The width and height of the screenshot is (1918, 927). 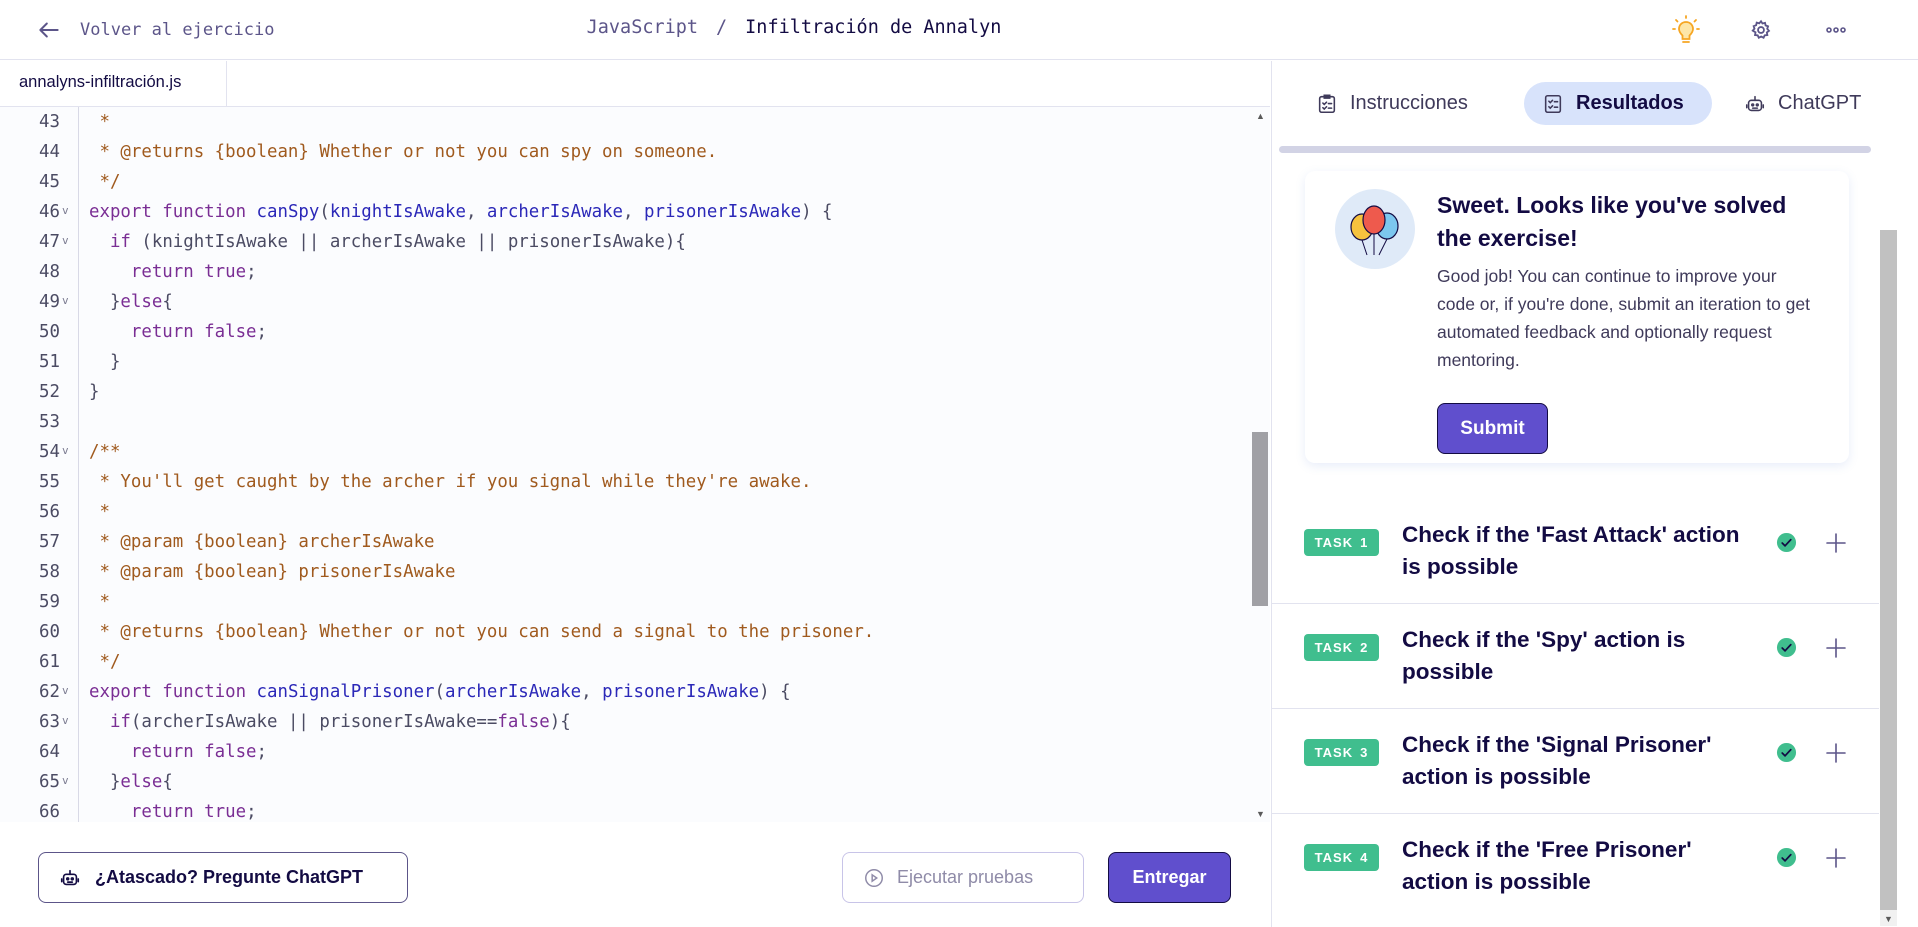 What do you see at coordinates (1260, 116) in the screenshot?
I see `scroll-up-arrow-icon: ▲` at bounding box center [1260, 116].